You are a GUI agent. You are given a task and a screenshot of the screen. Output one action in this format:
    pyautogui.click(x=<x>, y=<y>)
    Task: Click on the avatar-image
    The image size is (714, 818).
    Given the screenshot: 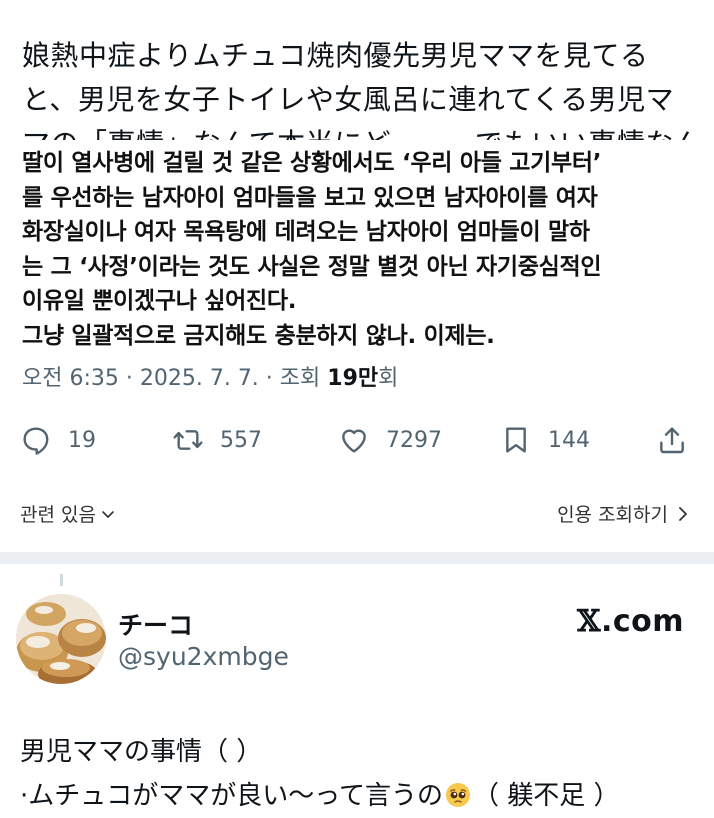 What is the action you would take?
    pyautogui.click(x=61, y=639)
    